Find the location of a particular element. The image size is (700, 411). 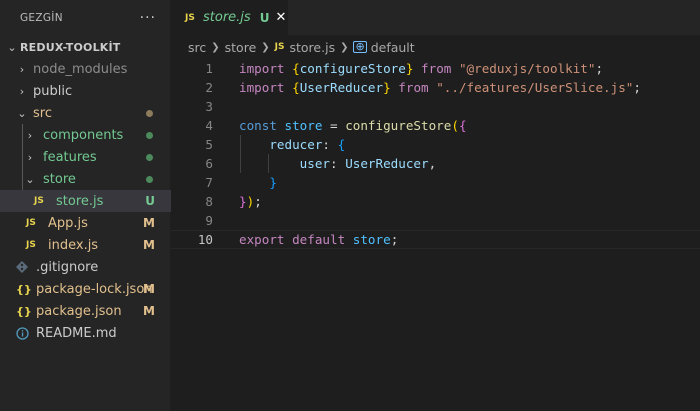

breadcrumb: src ❯ store ❯ JS store.js ❯ ⊕ default is located at coordinates (301, 47).